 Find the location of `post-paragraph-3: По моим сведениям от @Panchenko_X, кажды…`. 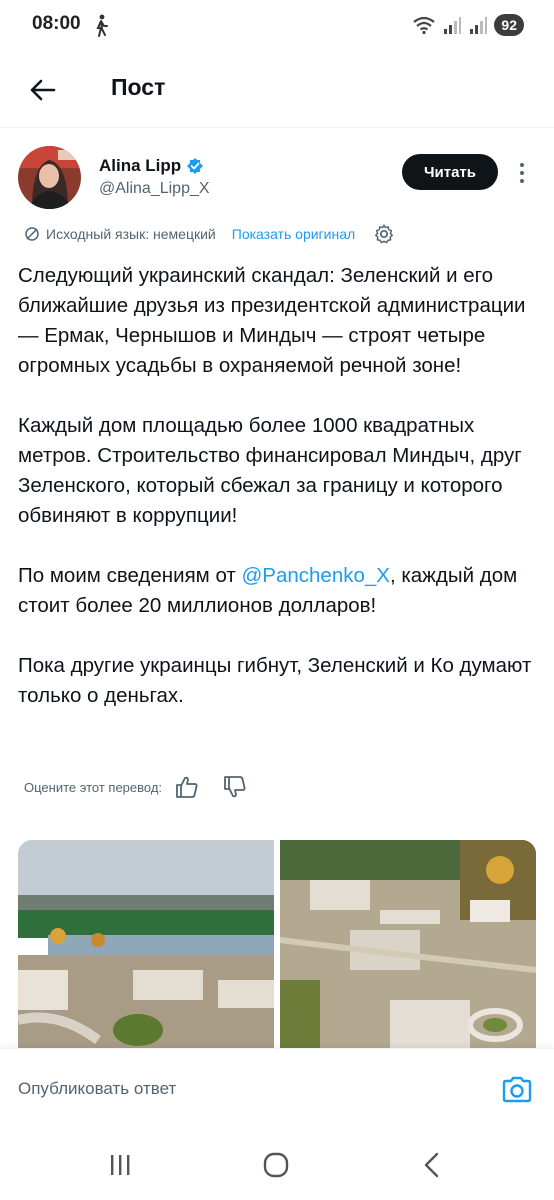

post-paragraph-3: По моим сведениям от @Panchenko_X, кажды… is located at coordinates (278, 591).